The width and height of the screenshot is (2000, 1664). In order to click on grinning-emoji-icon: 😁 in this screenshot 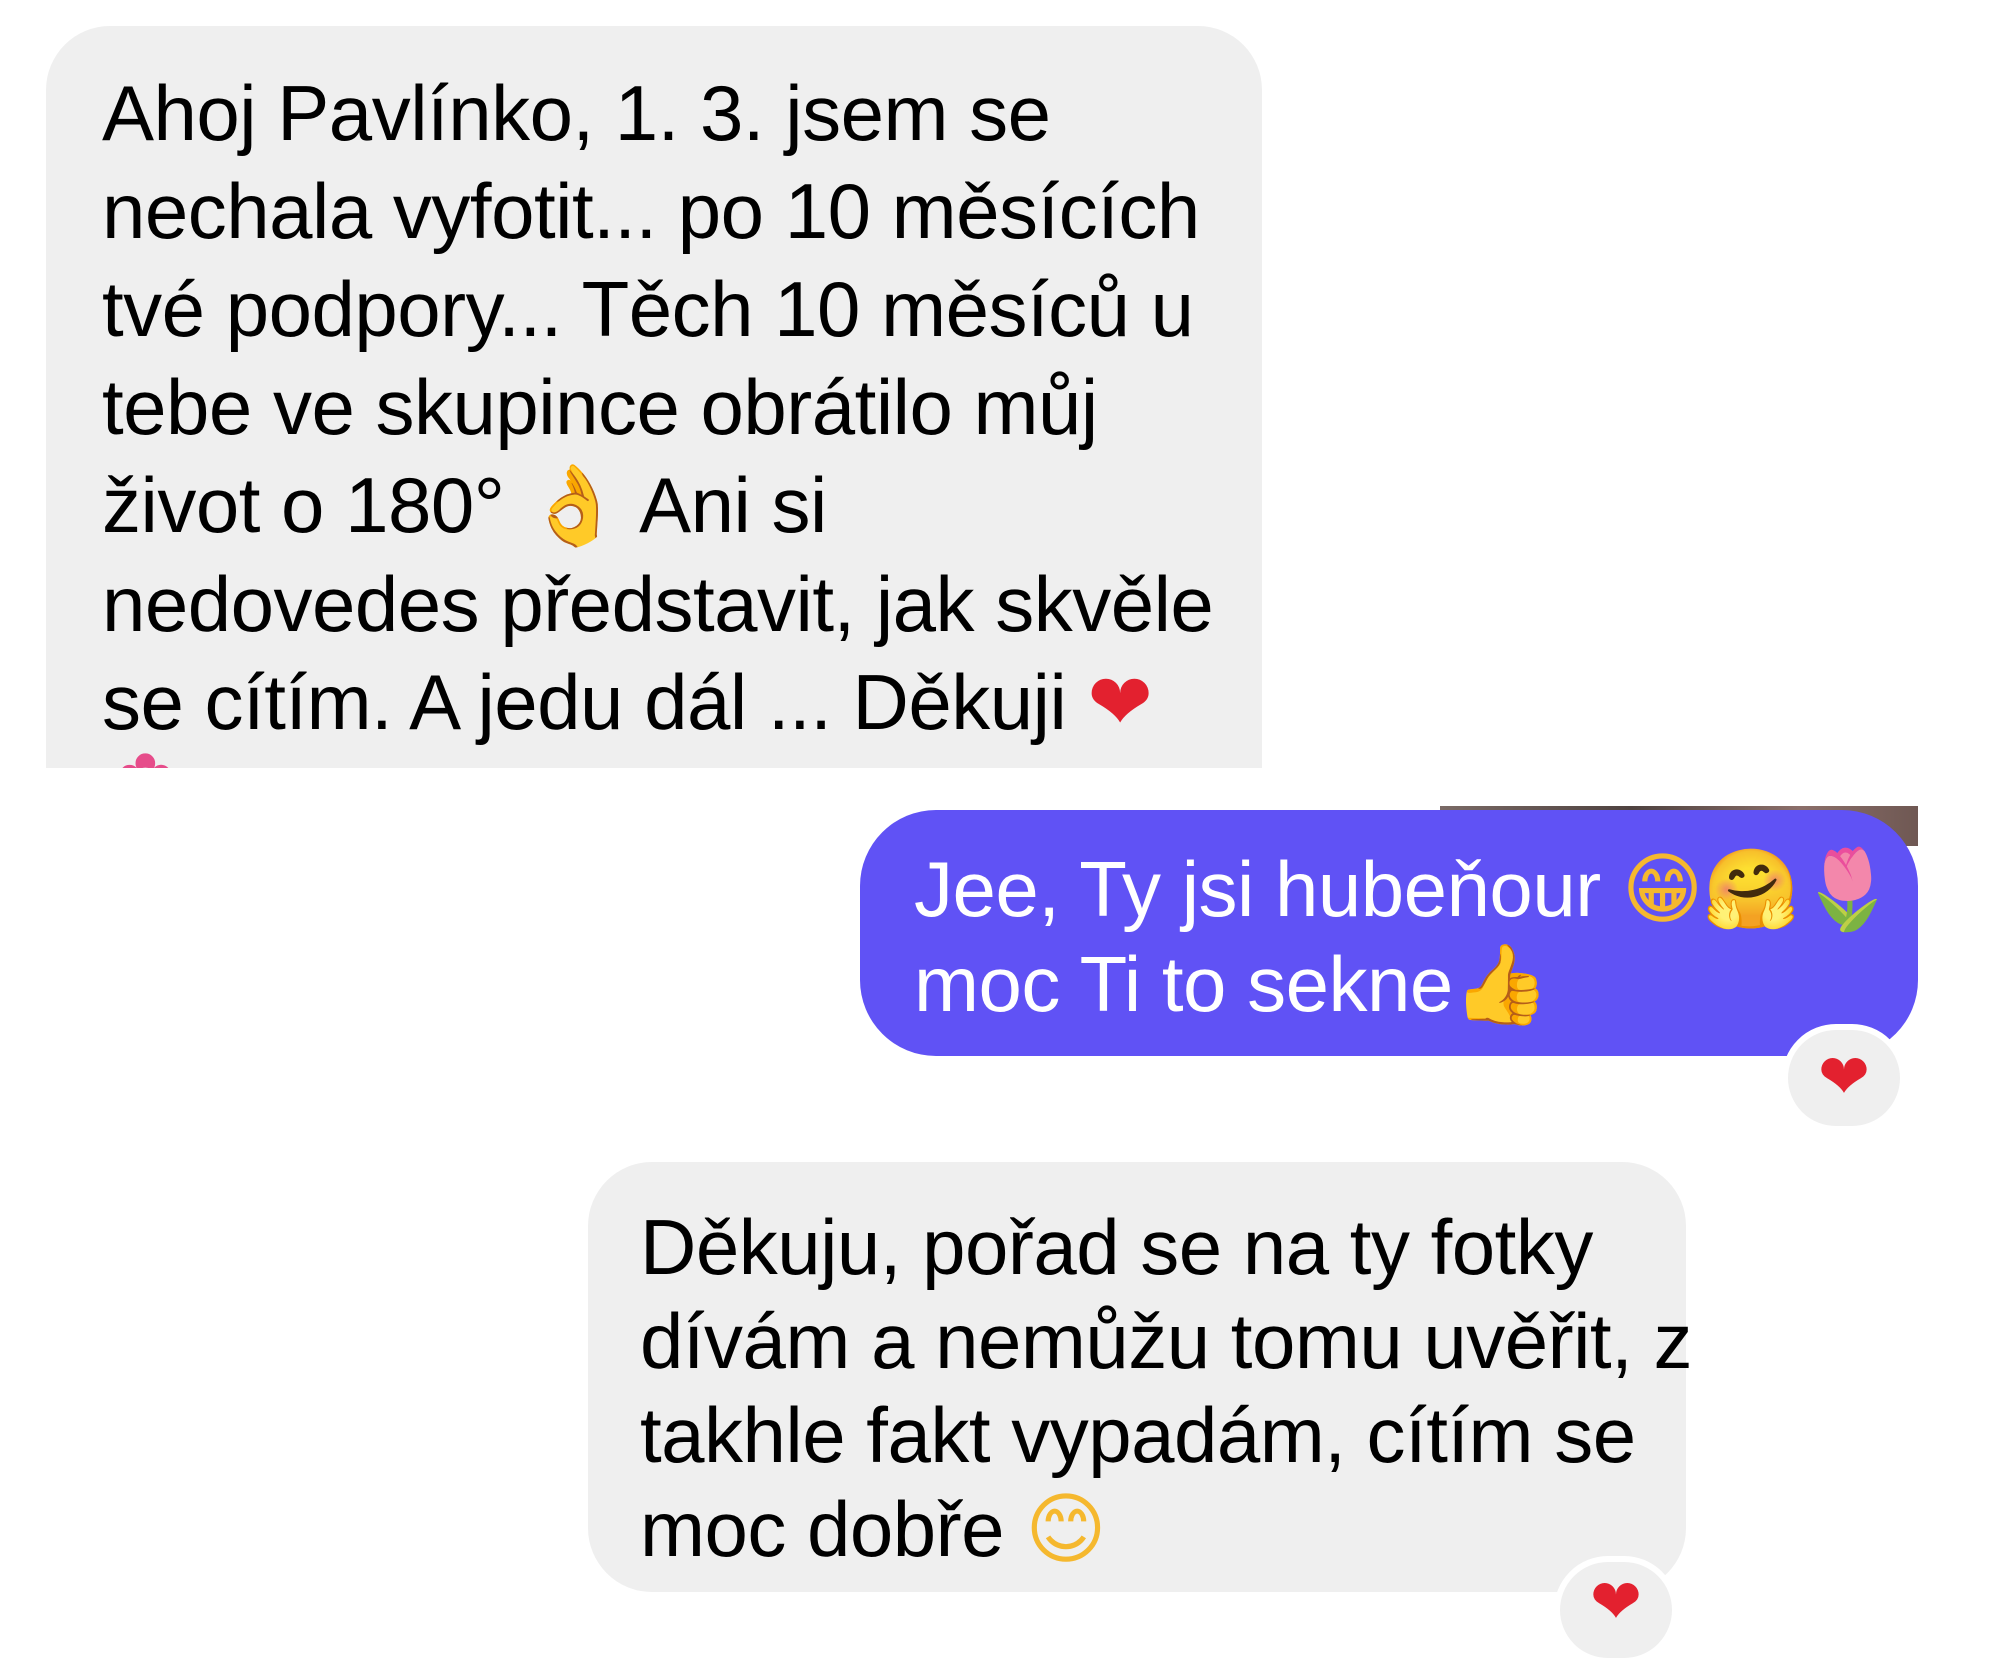, I will do `click(1662, 890)`.